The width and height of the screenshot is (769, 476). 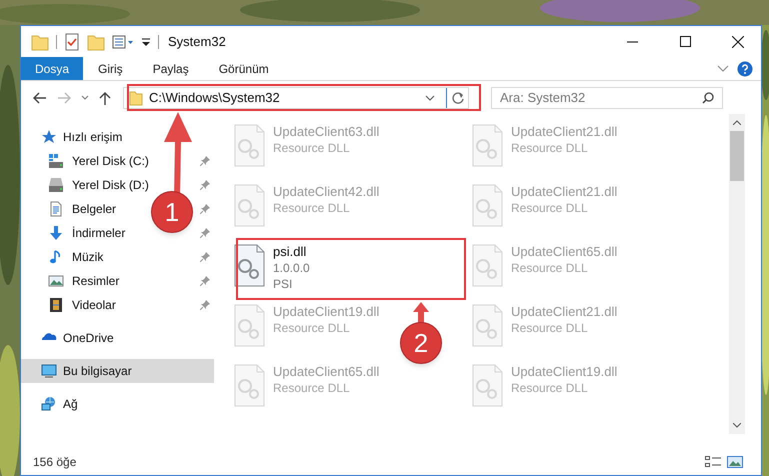 I want to click on large-icons-view-icon, so click(x=735, y=462).